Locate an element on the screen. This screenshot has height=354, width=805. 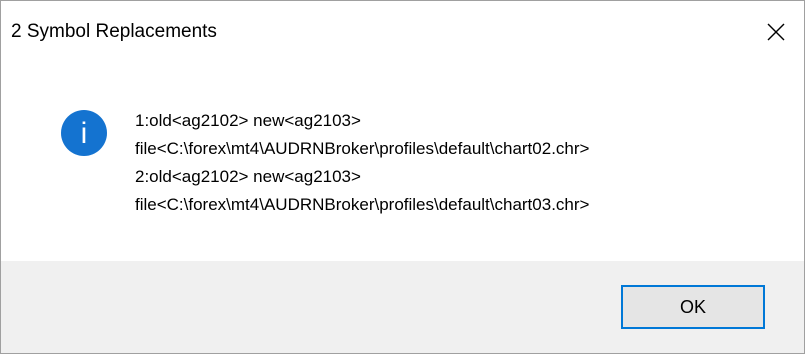
close-icon is located at coordinates (776, 32).